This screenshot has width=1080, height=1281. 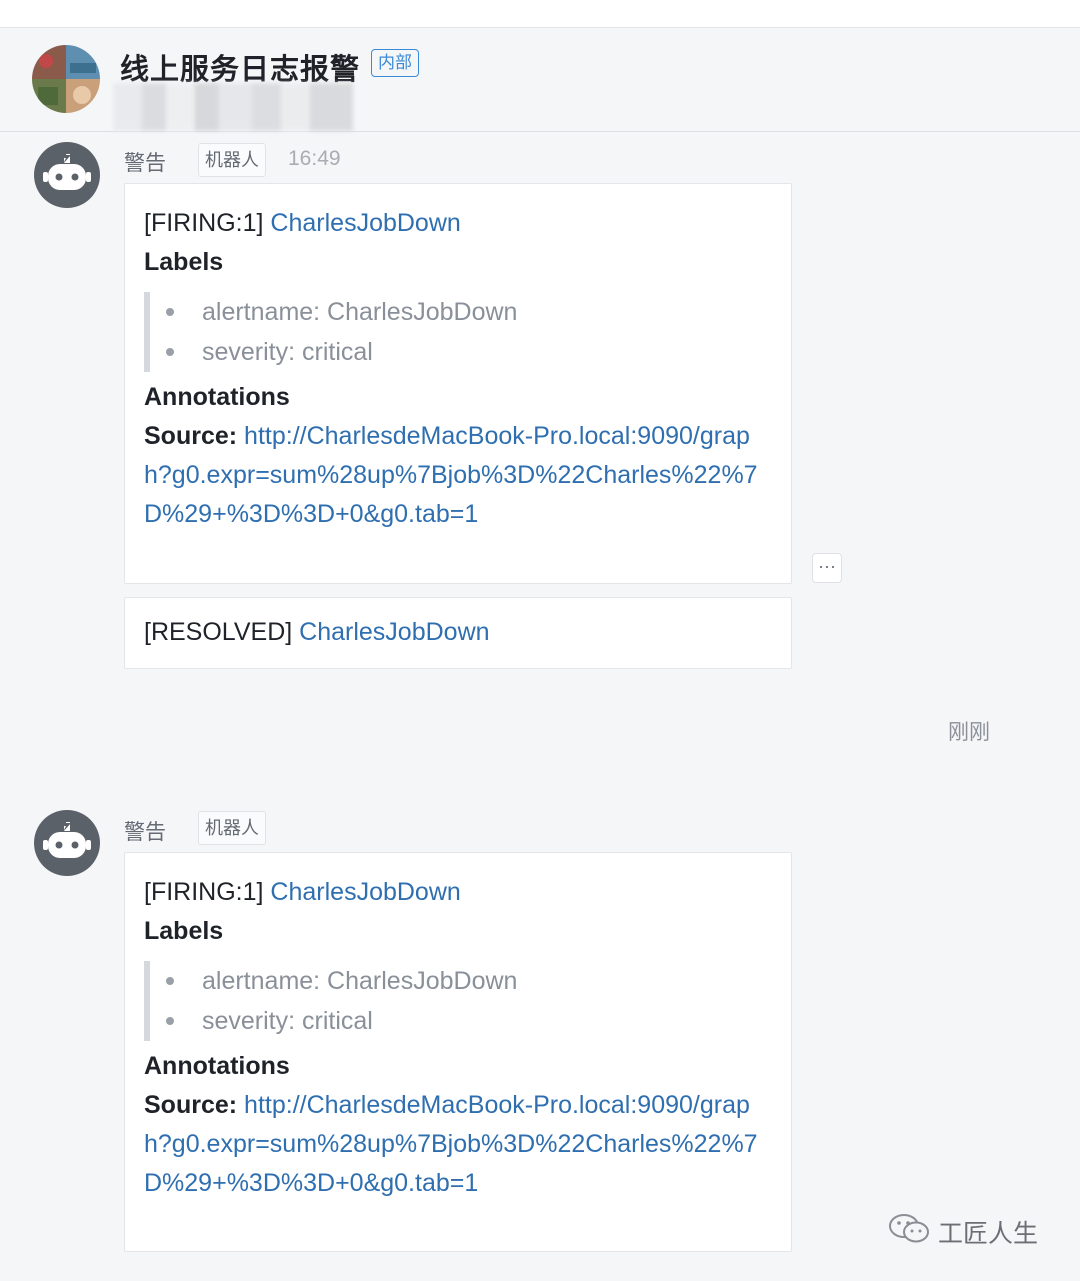 I want to click on more-options-button: ···, so click(x=827, y=568).